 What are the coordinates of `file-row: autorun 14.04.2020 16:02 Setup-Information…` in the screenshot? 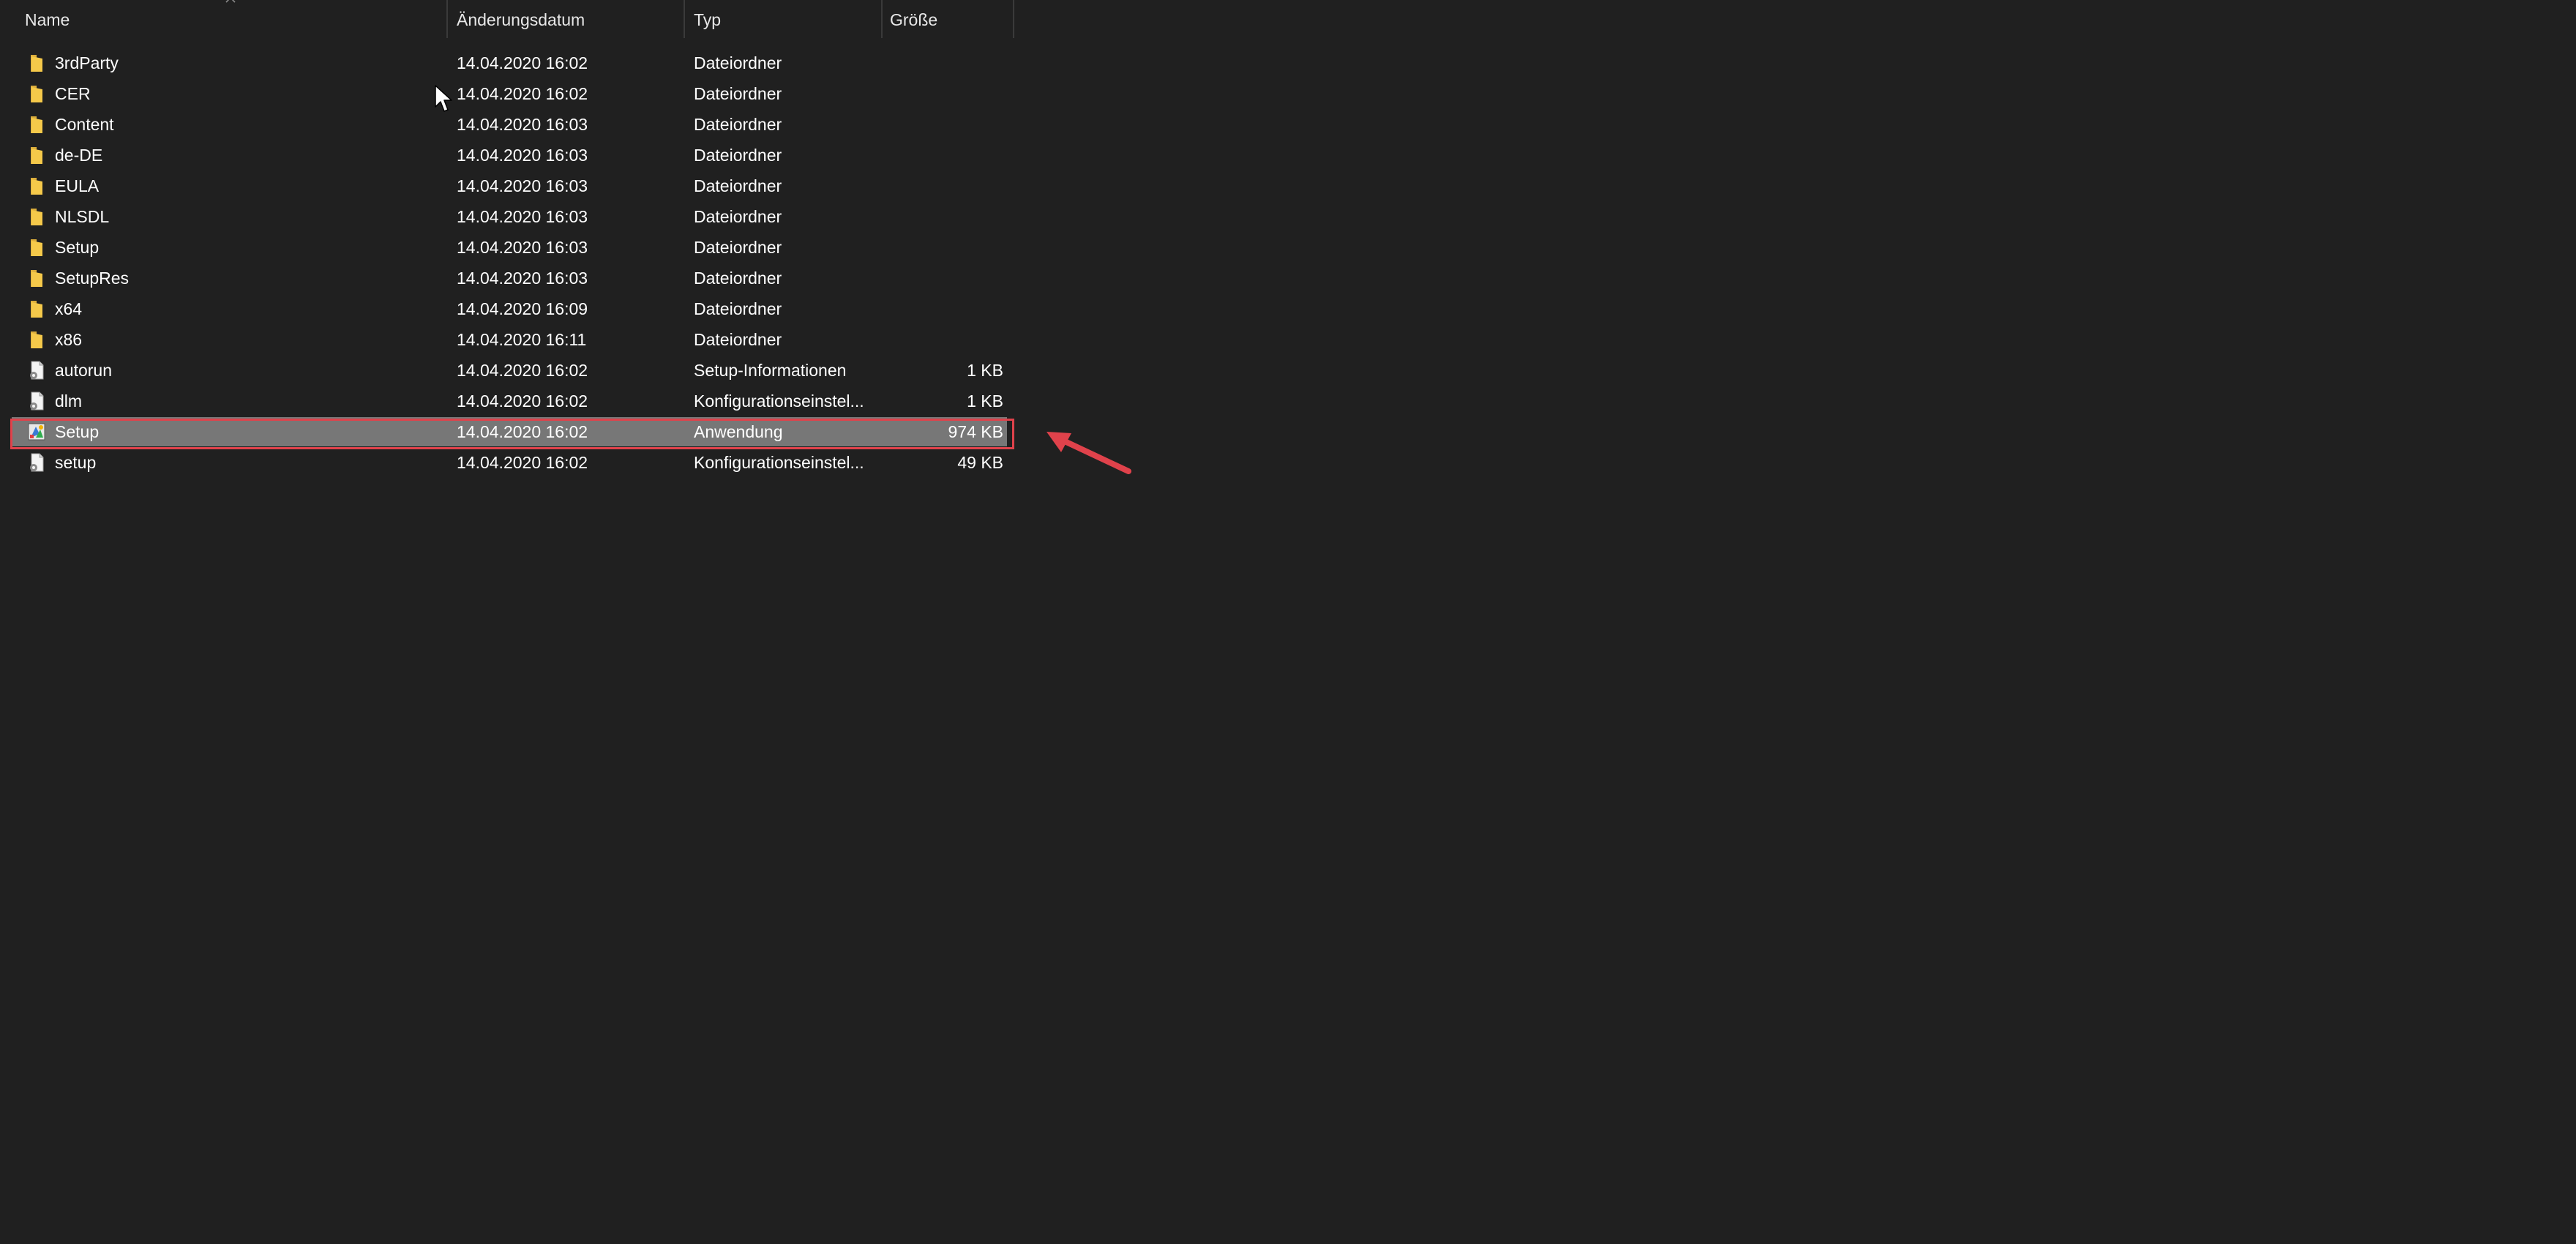 It's located at (509, 370).